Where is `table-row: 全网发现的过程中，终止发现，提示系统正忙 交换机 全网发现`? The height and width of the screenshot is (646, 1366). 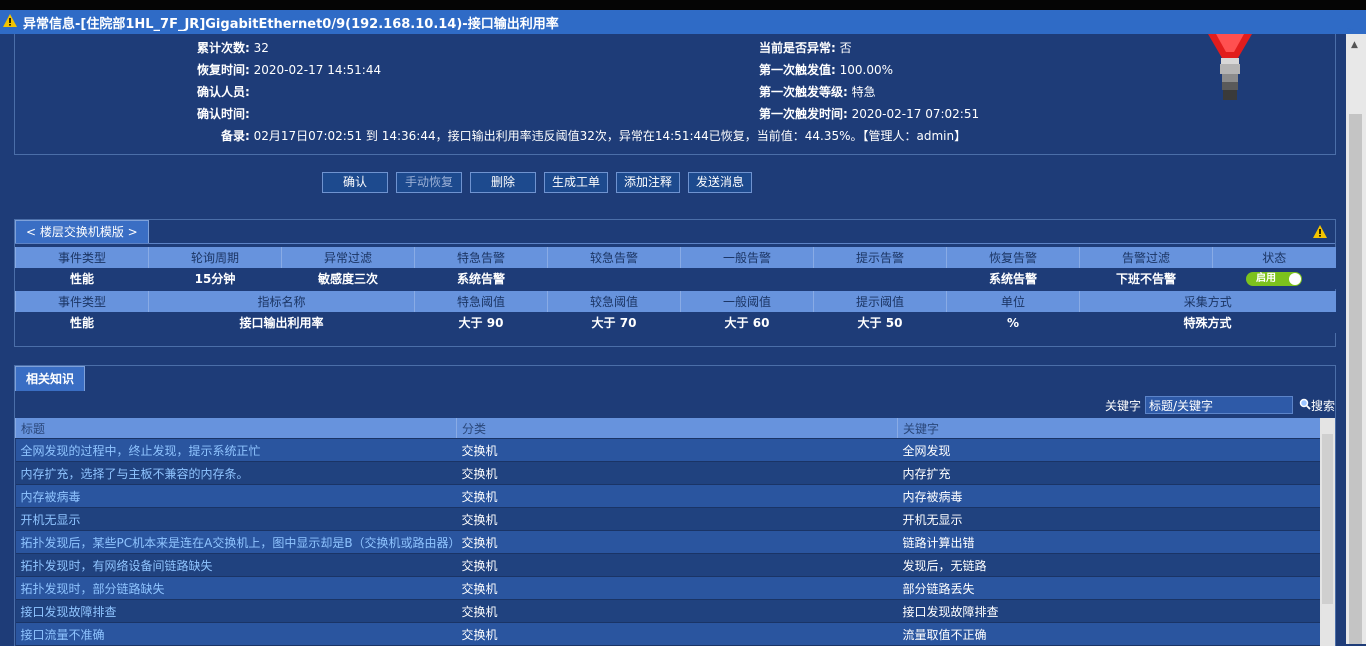 table-row: 全网发现的过程中，终止发现，提示系统正忙 交换机 全网发现 is located at coordinates (668, 450).